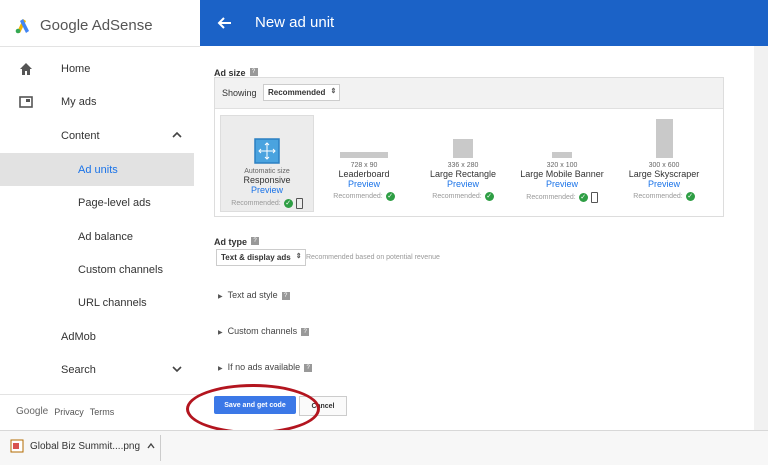 The height and width of the screenshot is (465, 768). I want to click on showing-select: Recommended ⇕, so click(302, 92).